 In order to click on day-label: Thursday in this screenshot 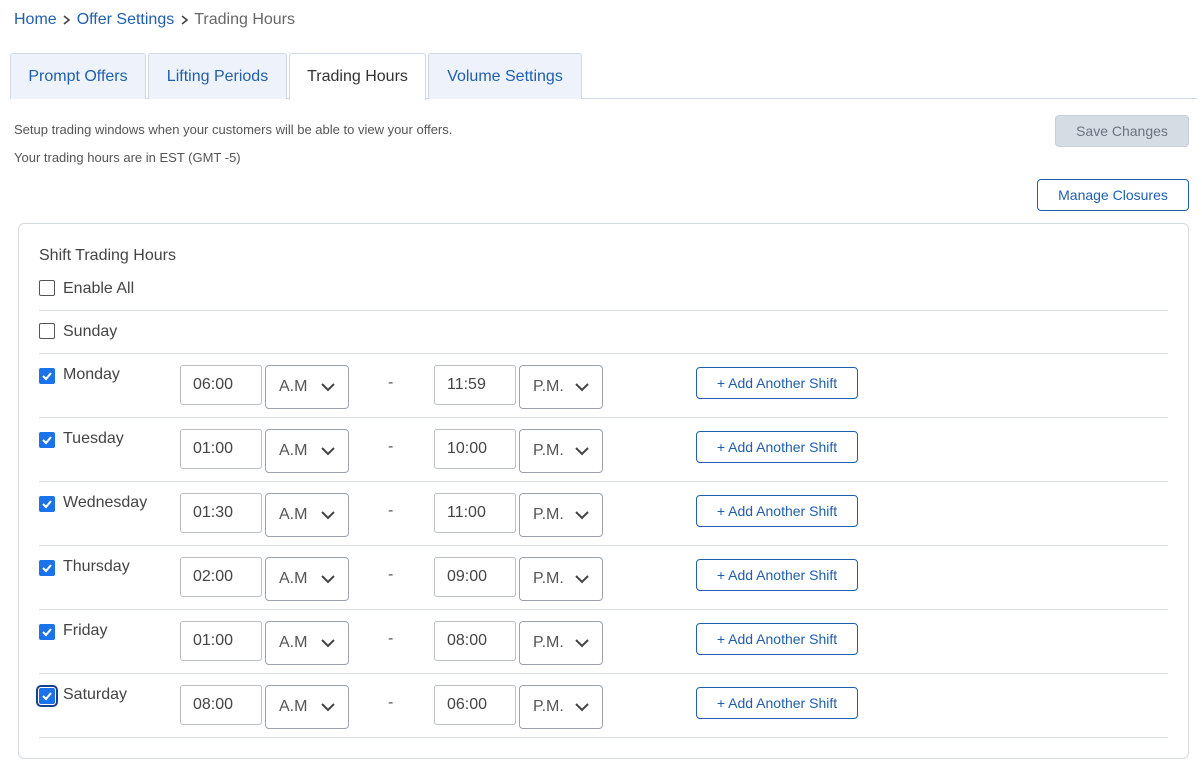, I will do `click(96, 566)`.